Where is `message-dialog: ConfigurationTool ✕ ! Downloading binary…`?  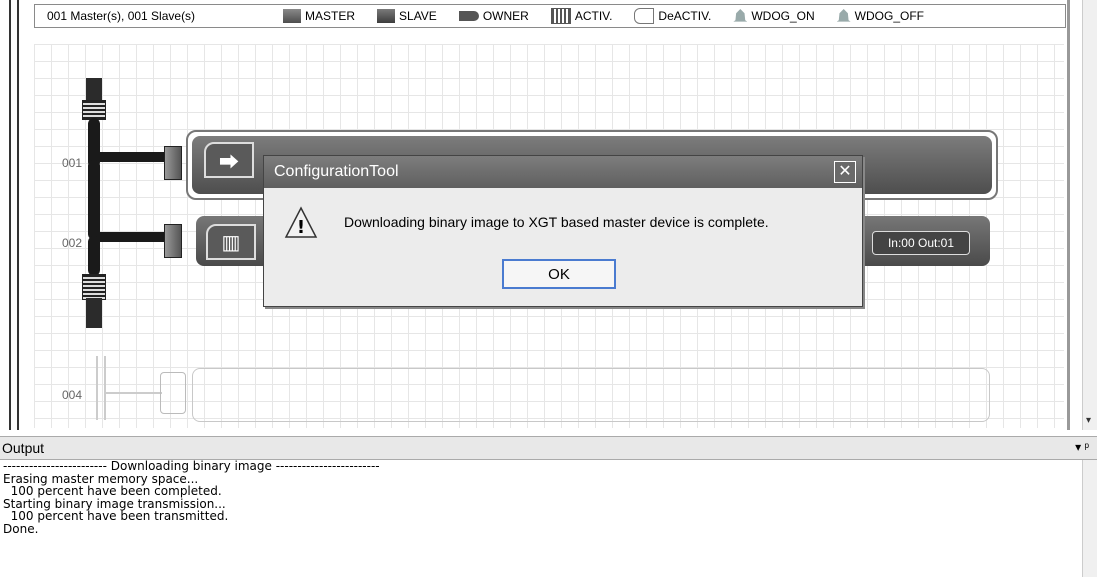 message-dialog: ConfigurationTool ✕ ! Downloading binary… is located at coordinates (563, 231).